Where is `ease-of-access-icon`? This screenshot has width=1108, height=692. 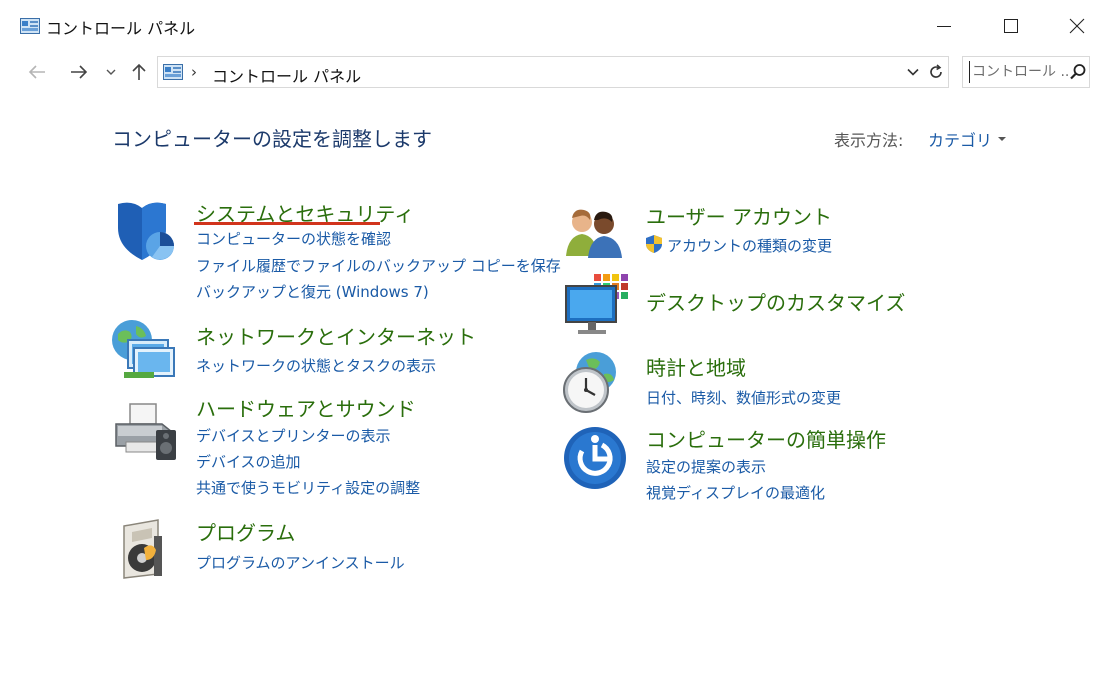 ease-of-access-icon is located at coordinates (595, 458).